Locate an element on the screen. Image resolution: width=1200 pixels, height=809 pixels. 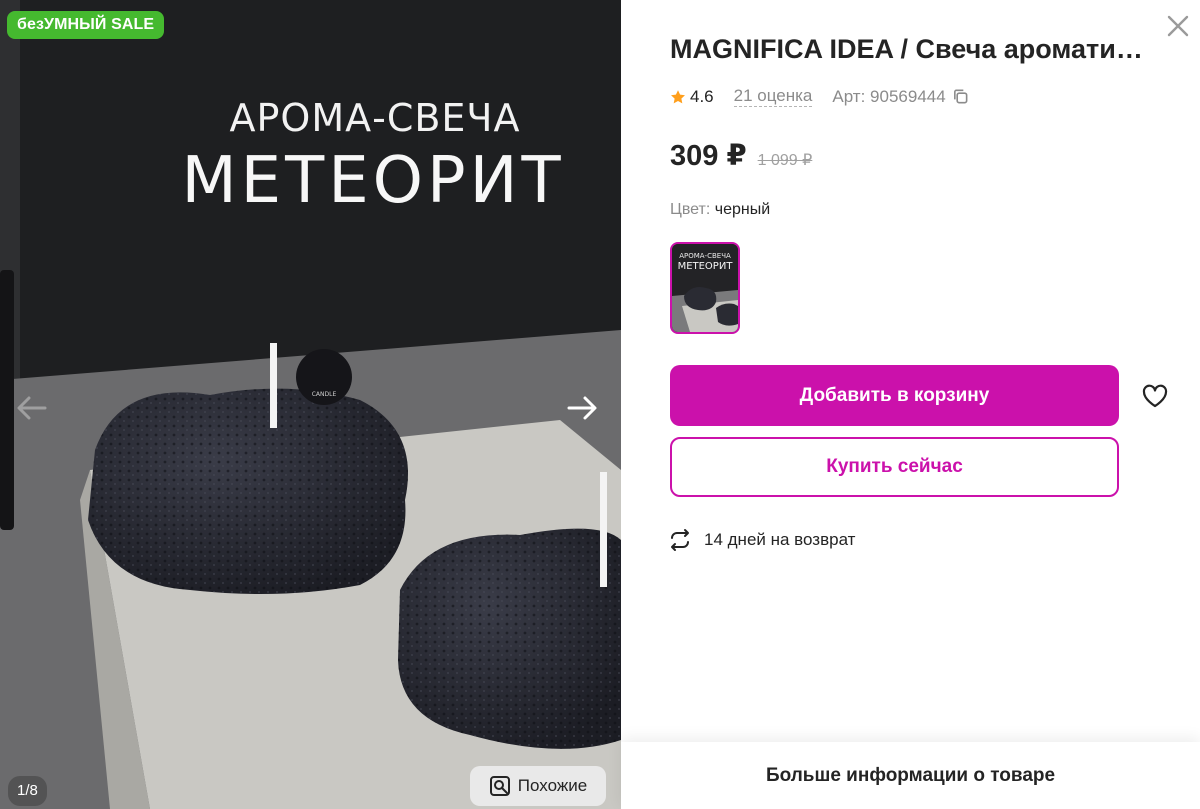
current-price: 309 ₽ is located at coordinates (708, 156).